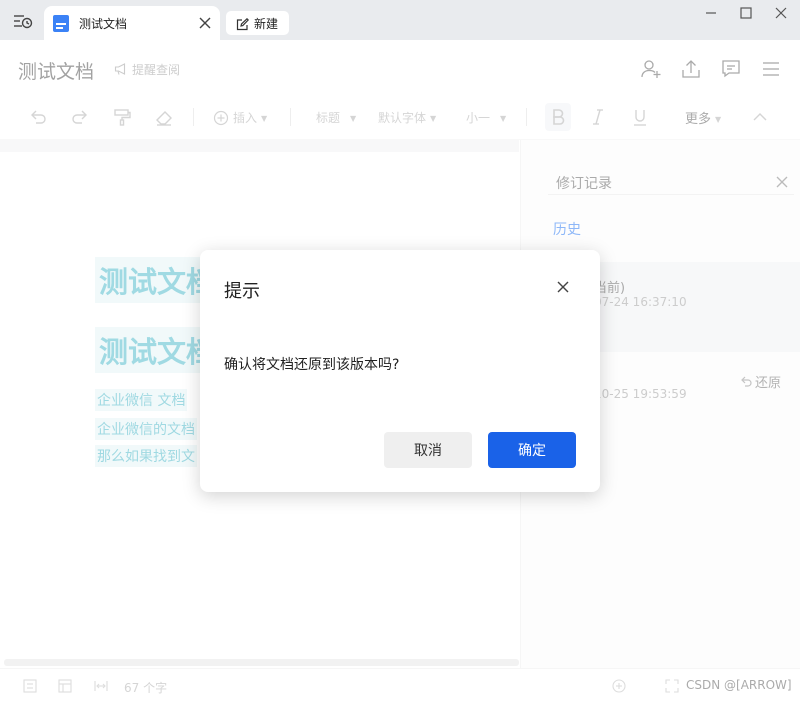 The width and height of the screenshot is (800, 702). I want to click on new-tab-label: 新建, so click(266, 24).